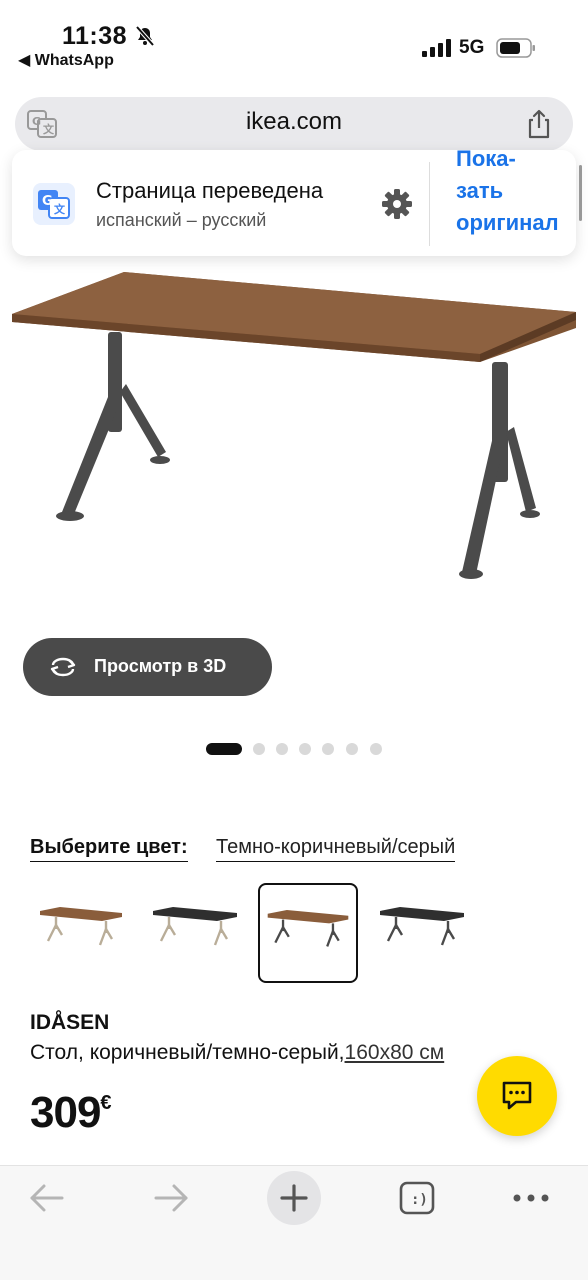 This screenshot has width=588, height=1280. I want to click on color-swatch-brown-beige, so click(80, 933).